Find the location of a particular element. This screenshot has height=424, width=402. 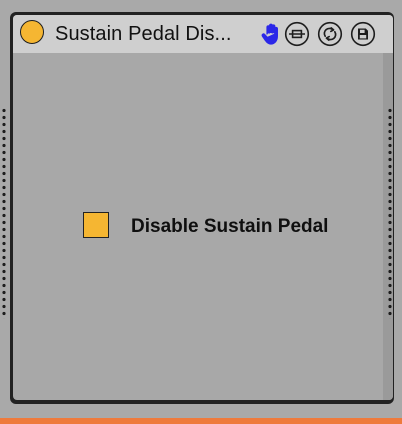

save-icon is located at coordinates (363, 34).